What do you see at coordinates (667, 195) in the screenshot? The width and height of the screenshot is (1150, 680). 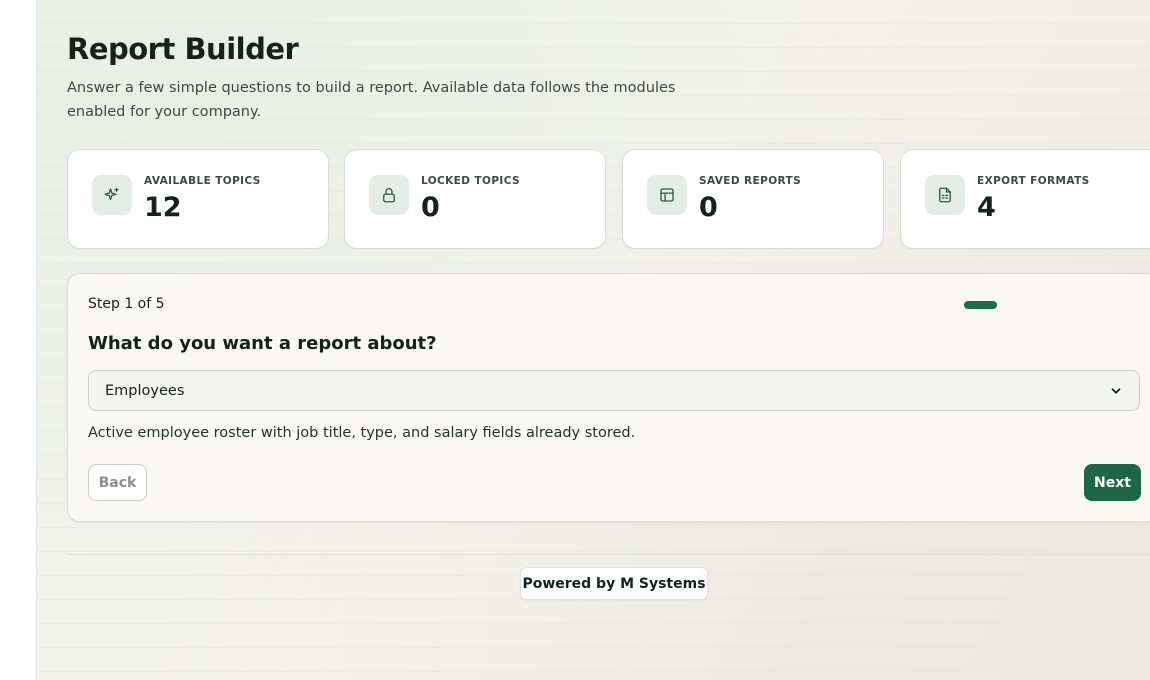 I see `table-icon` at bounding box center [667, 195].